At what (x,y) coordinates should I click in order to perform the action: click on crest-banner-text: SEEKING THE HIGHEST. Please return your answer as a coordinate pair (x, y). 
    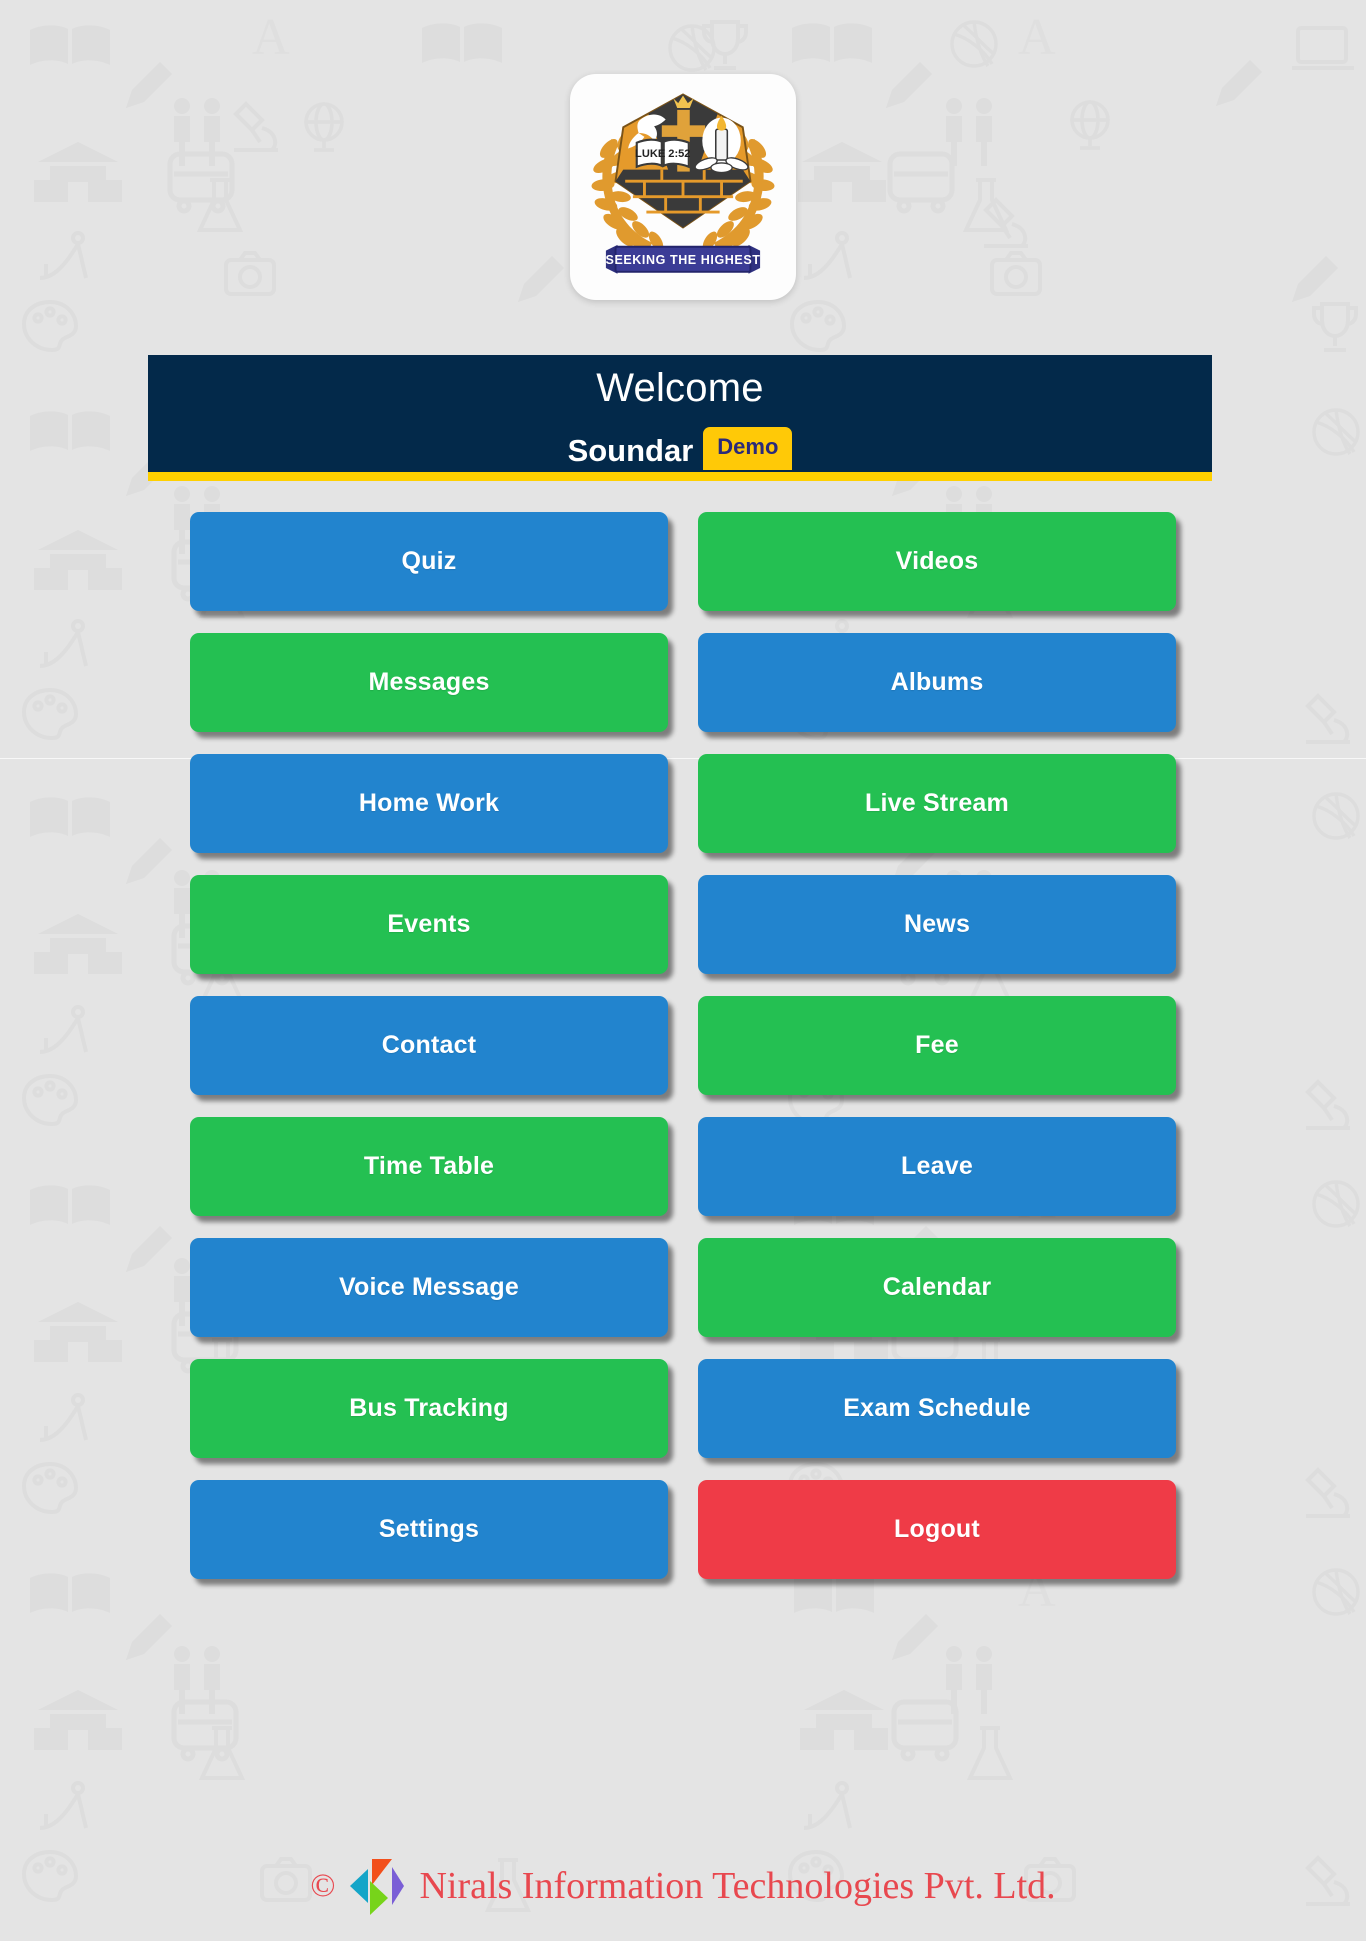
    Looking at the image, I should click on (683, 260).